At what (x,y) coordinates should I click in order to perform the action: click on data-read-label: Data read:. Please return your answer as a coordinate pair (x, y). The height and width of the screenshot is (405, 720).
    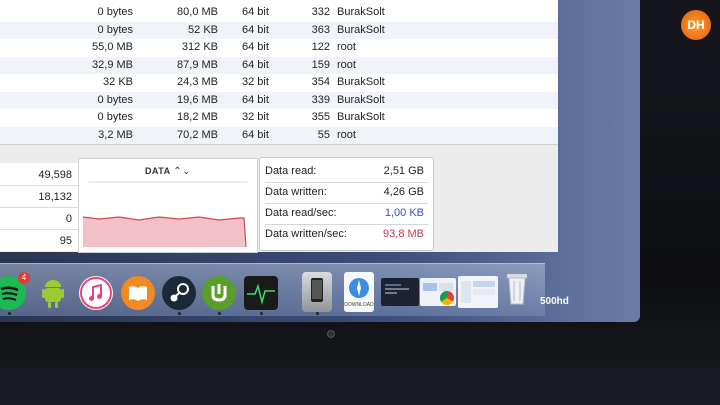
    Looking at the image, I should click on (291, 171).